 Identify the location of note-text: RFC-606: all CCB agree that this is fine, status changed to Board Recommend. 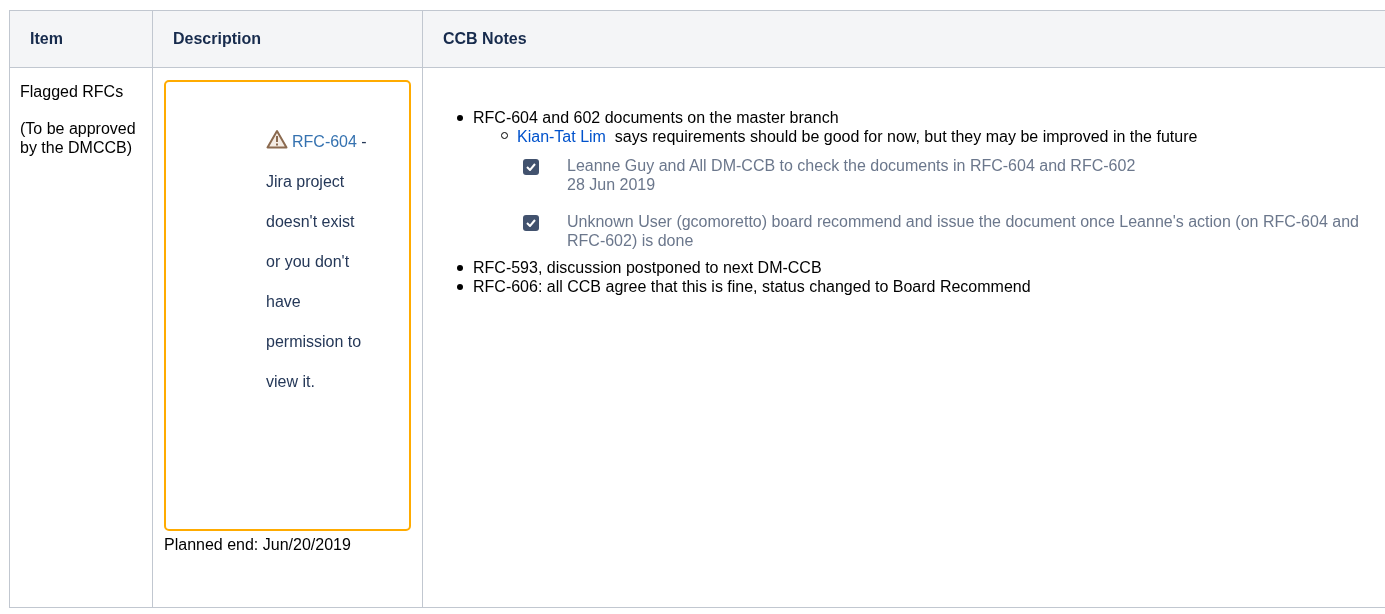
(752, 286).